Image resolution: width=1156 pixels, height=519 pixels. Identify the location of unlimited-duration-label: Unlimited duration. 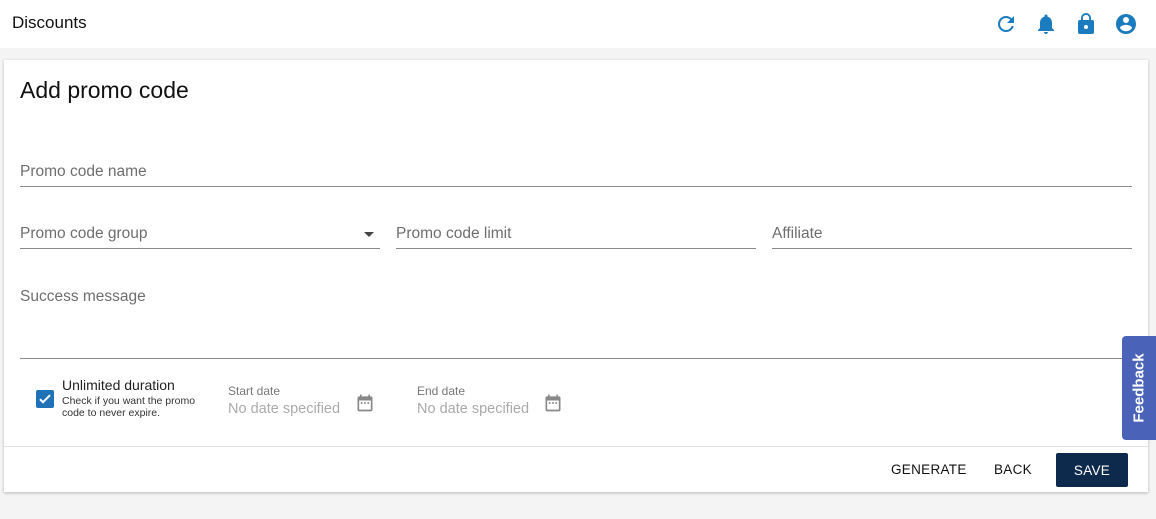
(118, 385).